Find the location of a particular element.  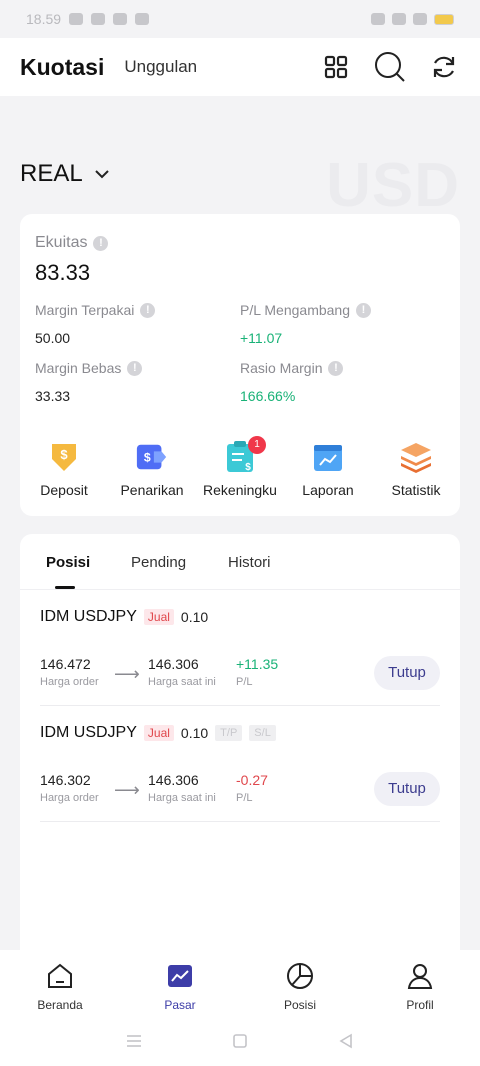

metric-label: Rasio Margin is located at coordinates (281, 368).